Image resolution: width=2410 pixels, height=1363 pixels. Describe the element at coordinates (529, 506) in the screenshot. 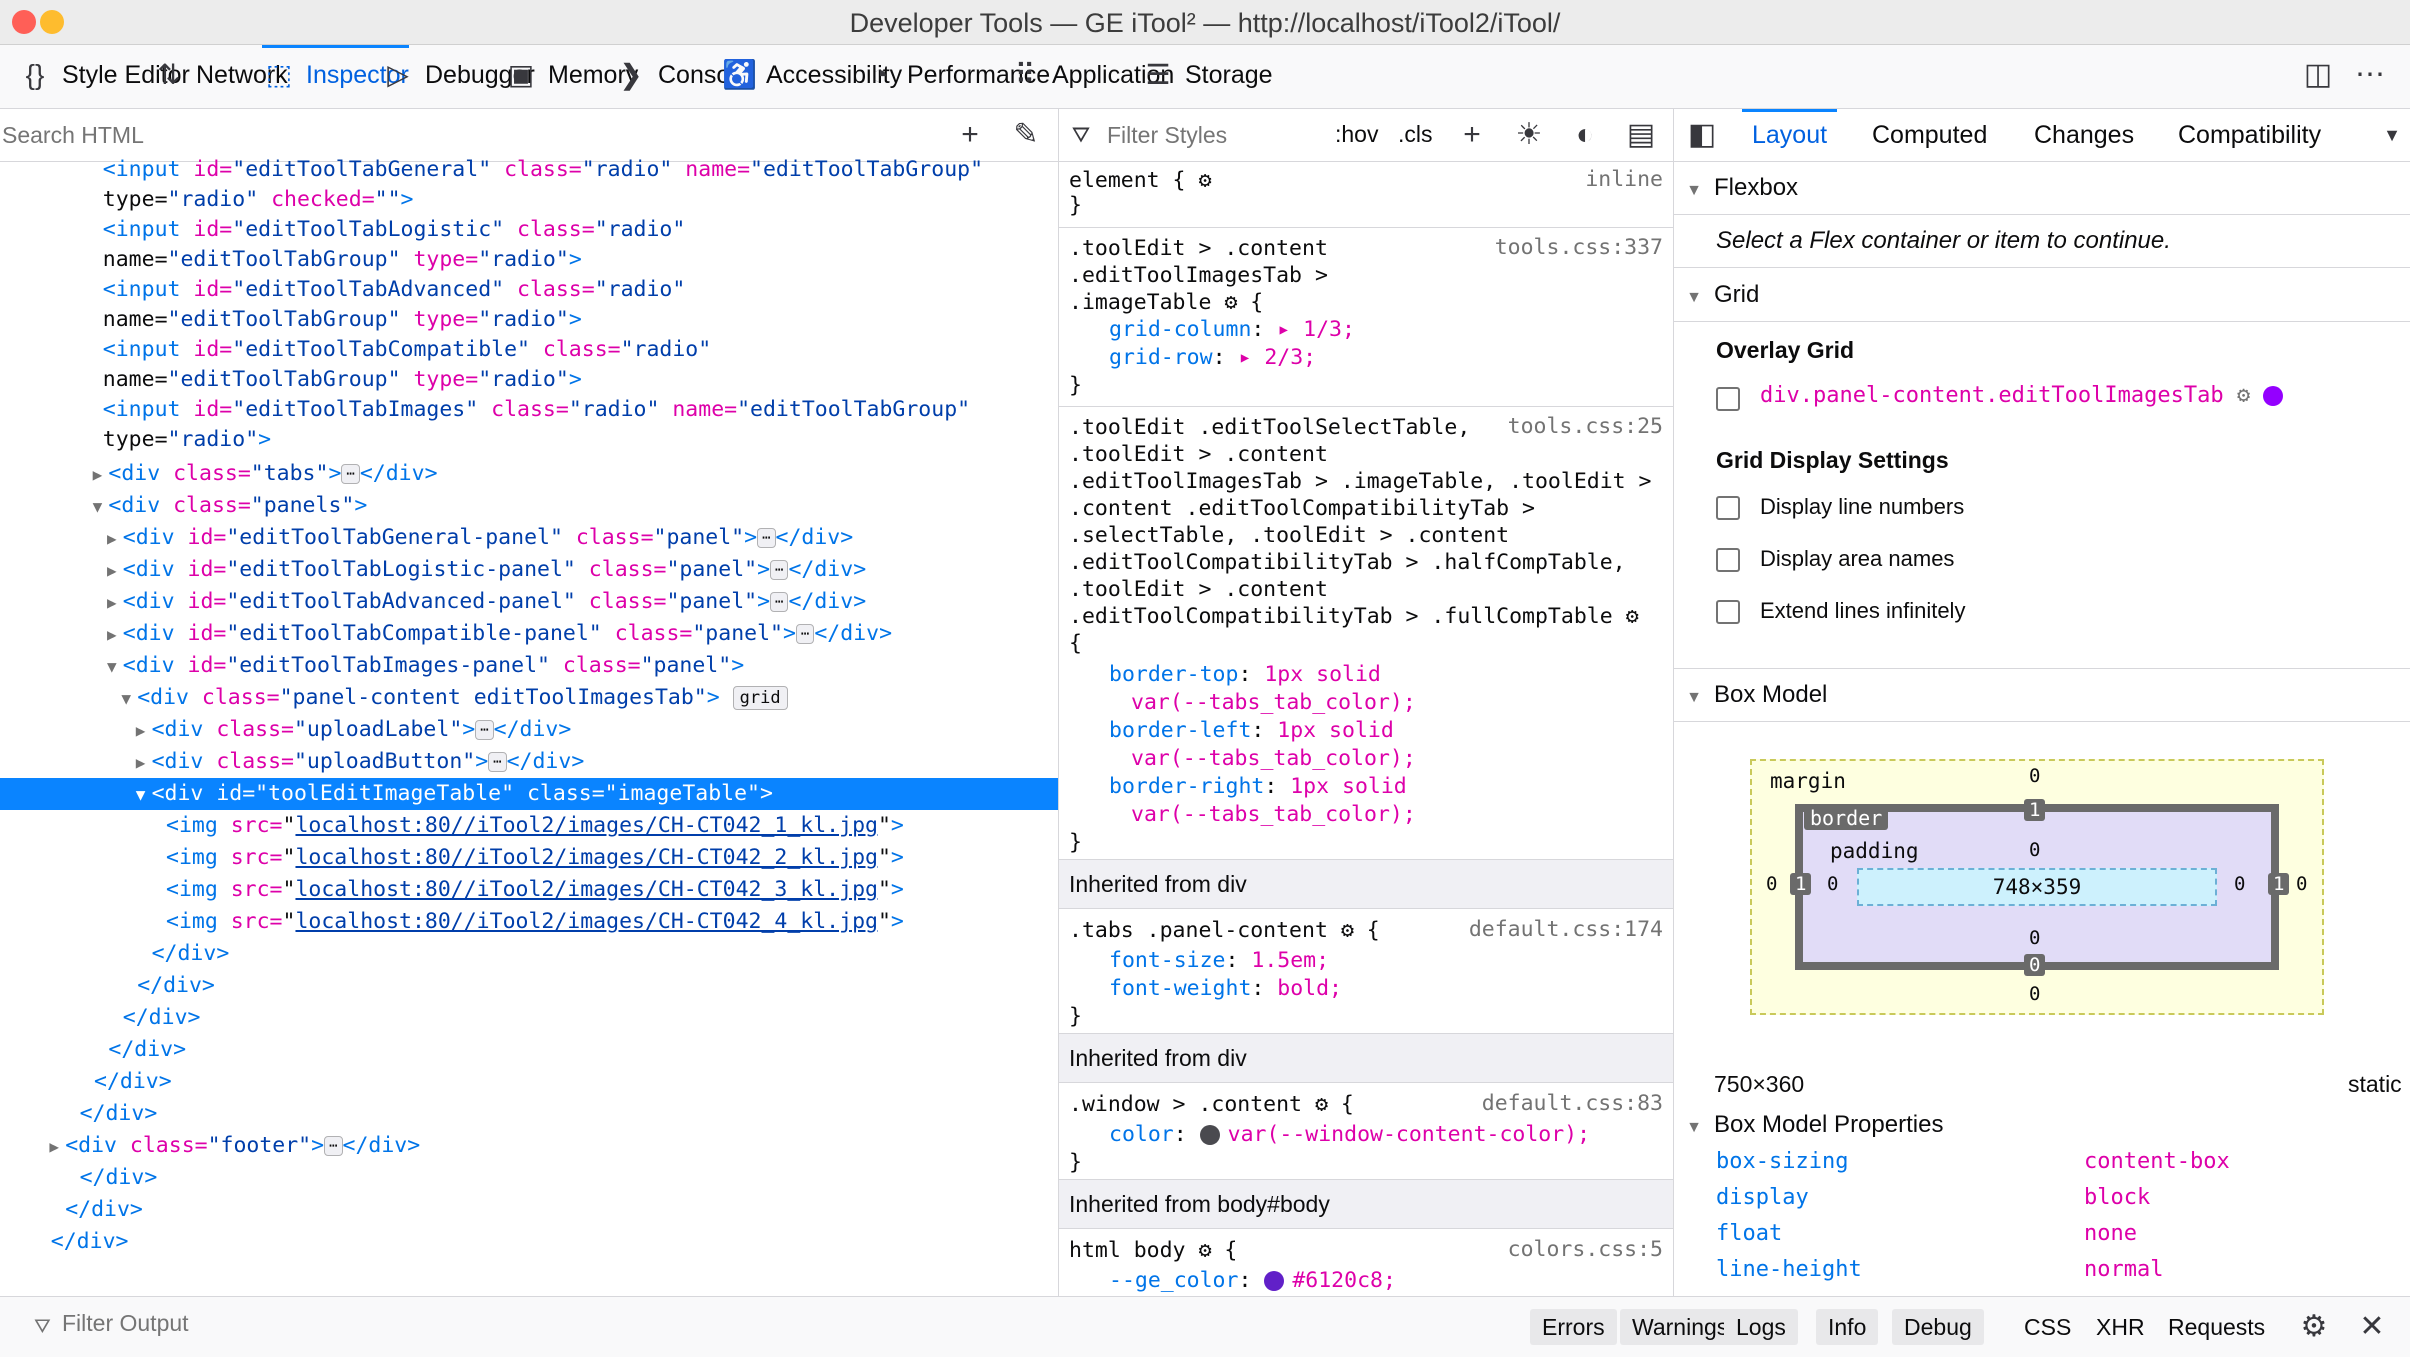

I see `markup-node: ▼ <div class="panels">` at that location.